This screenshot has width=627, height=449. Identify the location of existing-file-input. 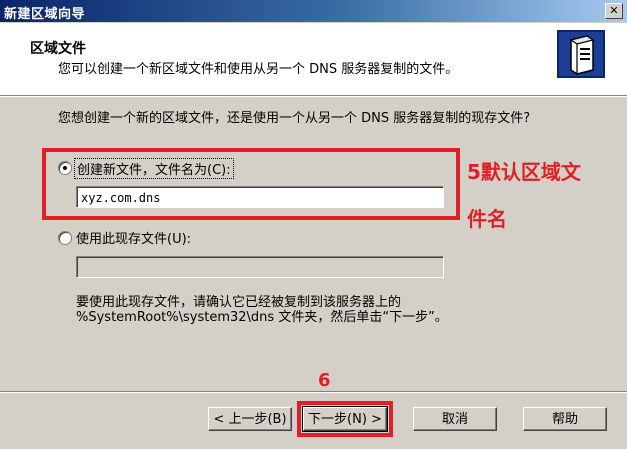
(260, 267).